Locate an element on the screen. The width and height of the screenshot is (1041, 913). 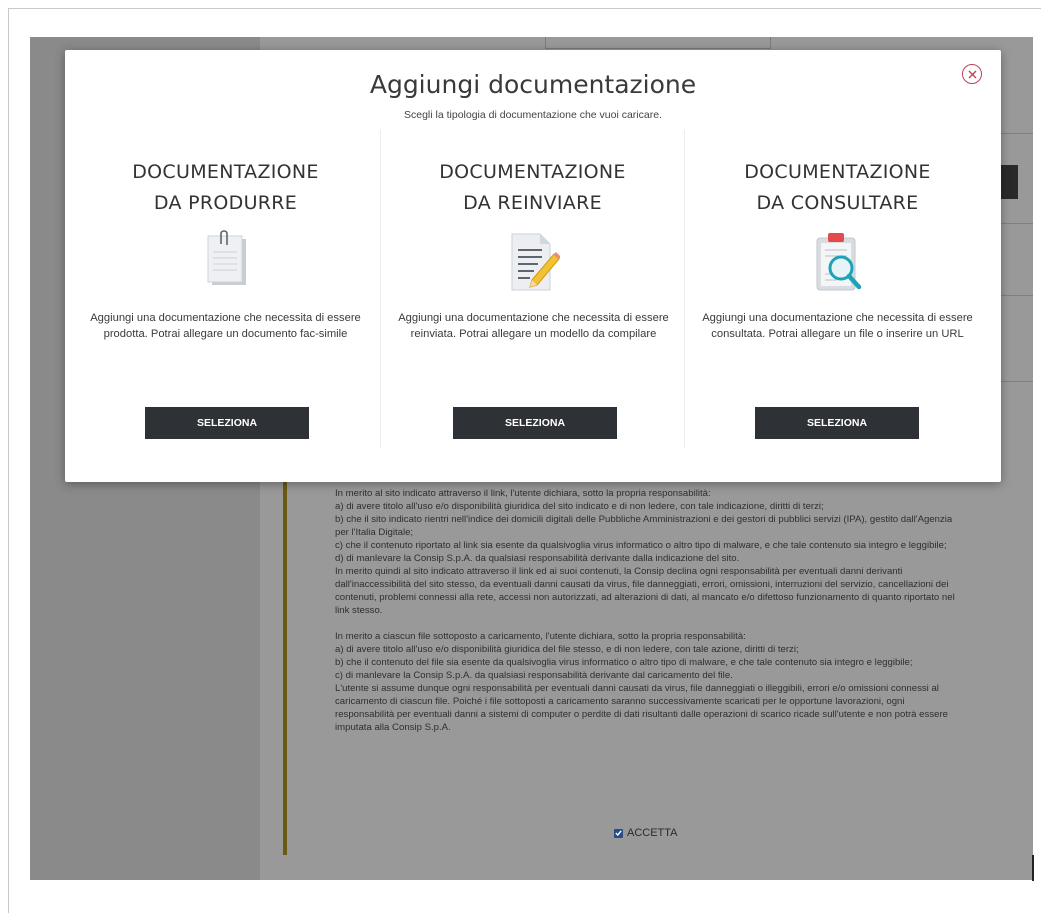
close-button is located at coordinates (972, 74).